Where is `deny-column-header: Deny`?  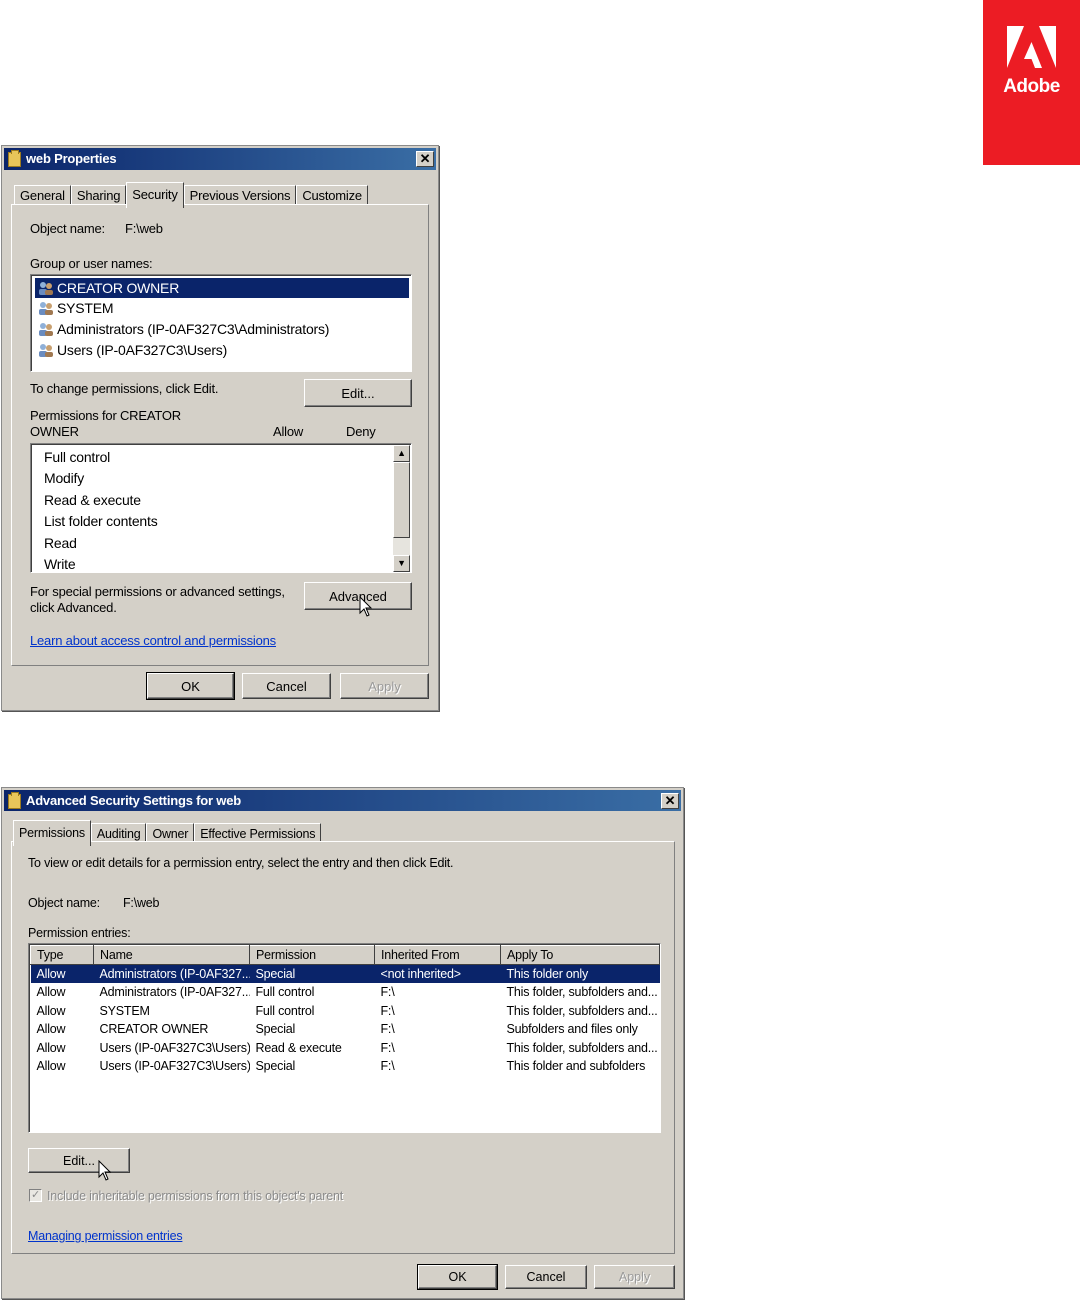 deny-column-header: Deny is located at coordinates (361, 431).